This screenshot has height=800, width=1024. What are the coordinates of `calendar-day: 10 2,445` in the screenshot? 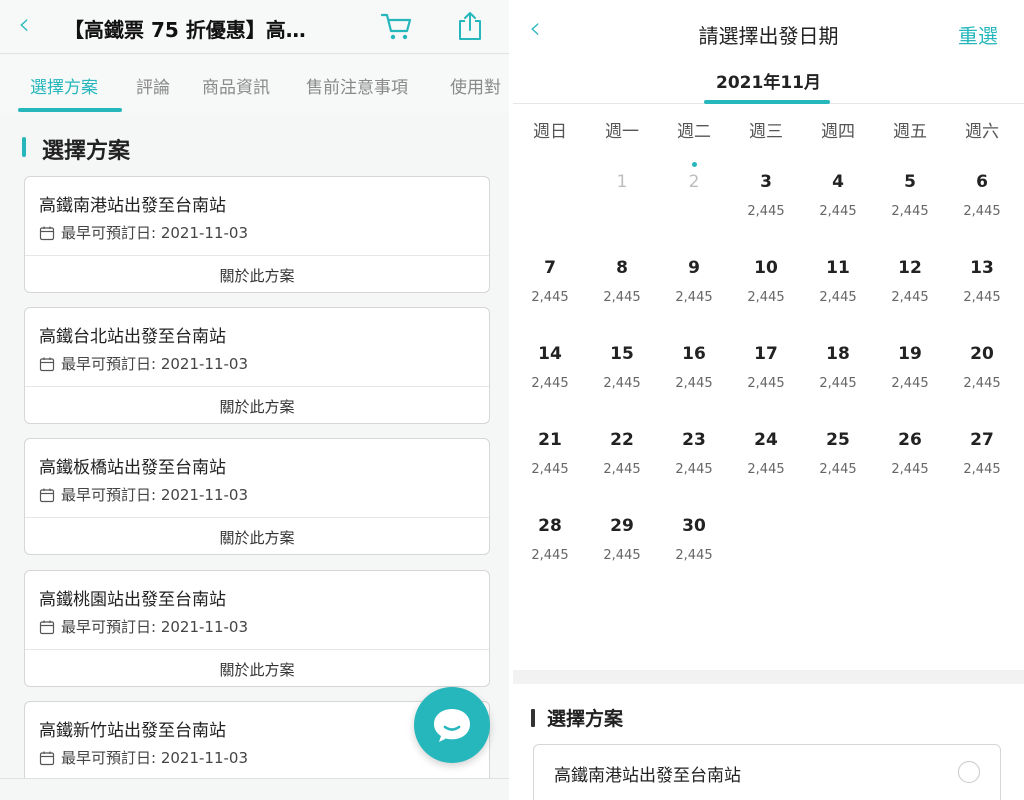 It's located at (766, 293).